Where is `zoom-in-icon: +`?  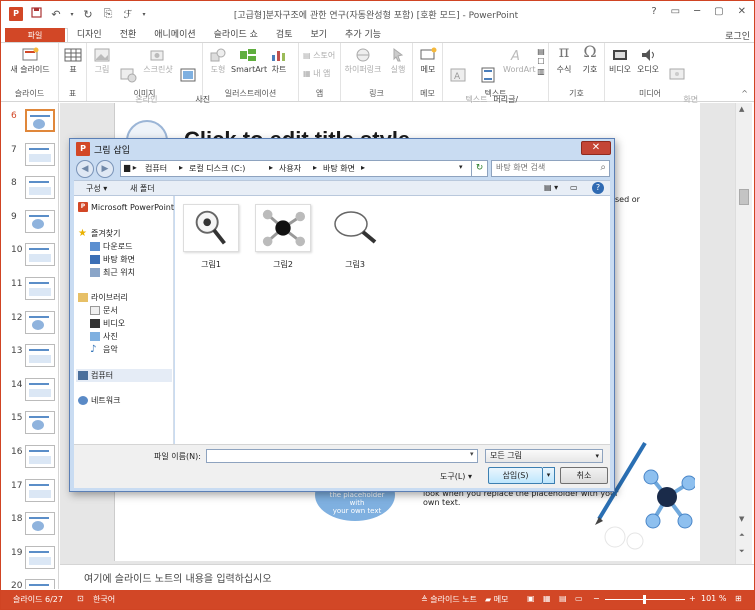 zoom-in-icon: + is located at coordinates (692, 598).